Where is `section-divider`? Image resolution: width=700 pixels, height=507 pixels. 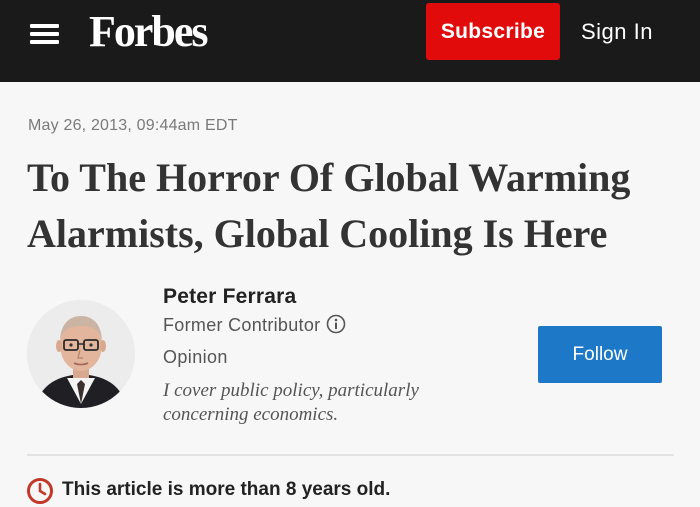
section-divider is located at coordinates (350, 455).